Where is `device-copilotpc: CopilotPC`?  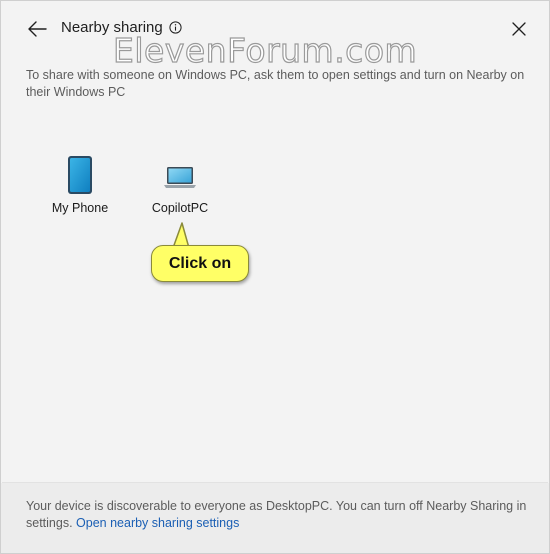 device-copilotpc: CopilotPC is located at coordinates (180, 185).